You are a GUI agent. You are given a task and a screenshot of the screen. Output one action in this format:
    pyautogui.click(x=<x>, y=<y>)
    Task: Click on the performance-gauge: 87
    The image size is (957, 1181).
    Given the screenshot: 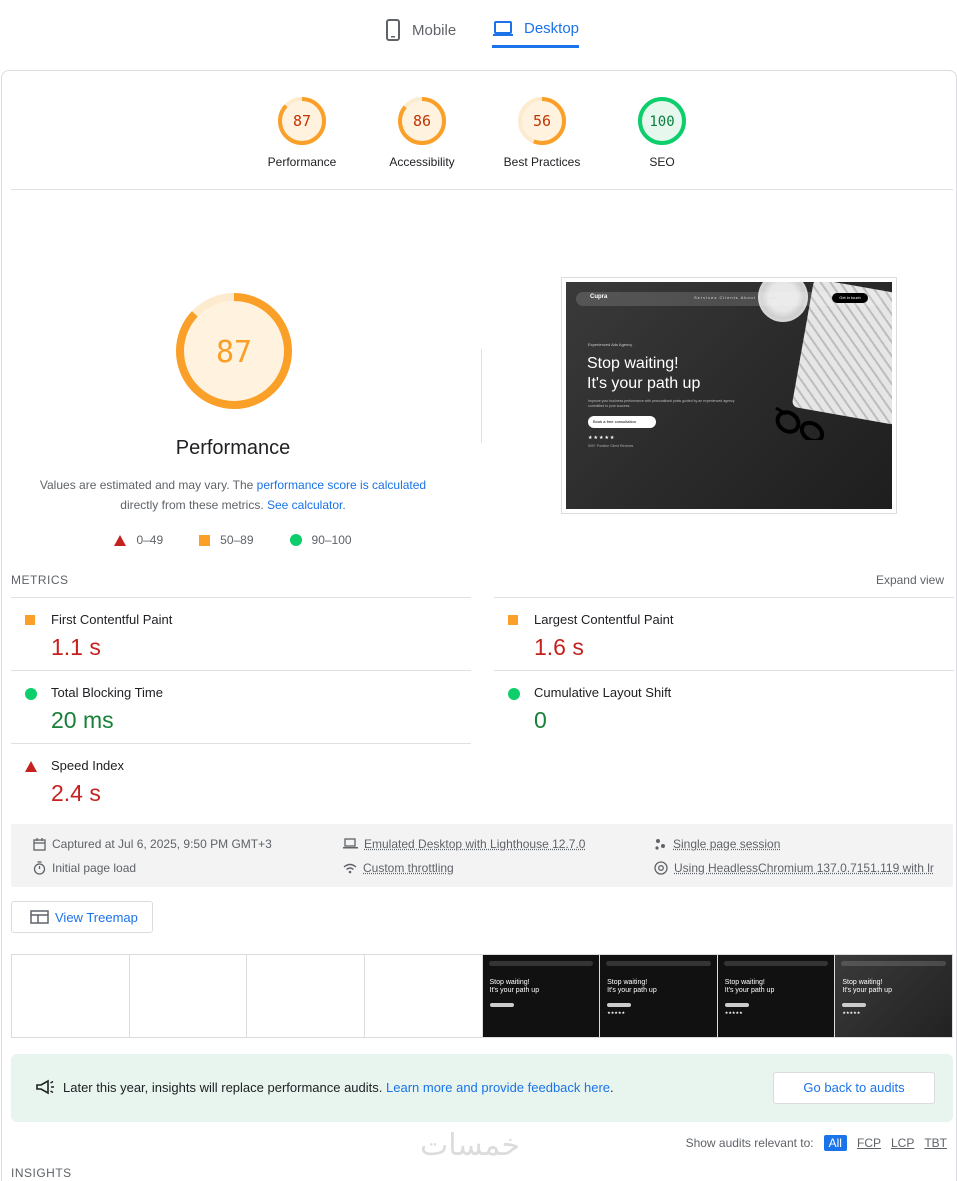 What is the action you would take?
    pyautogui.click(x=234, y=351)
    